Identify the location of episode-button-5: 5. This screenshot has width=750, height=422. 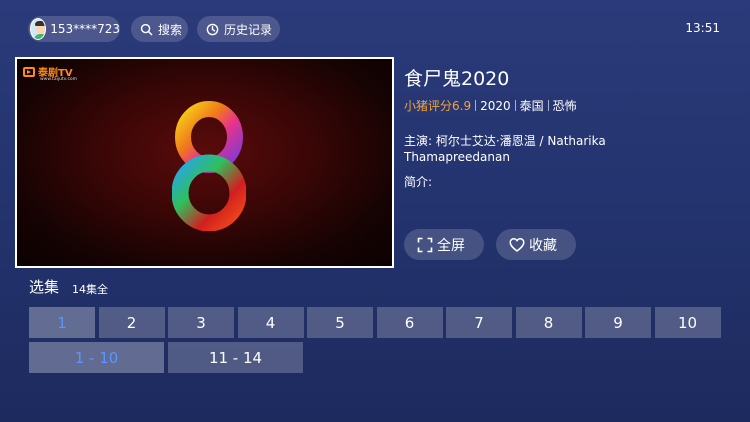
(340, 322).